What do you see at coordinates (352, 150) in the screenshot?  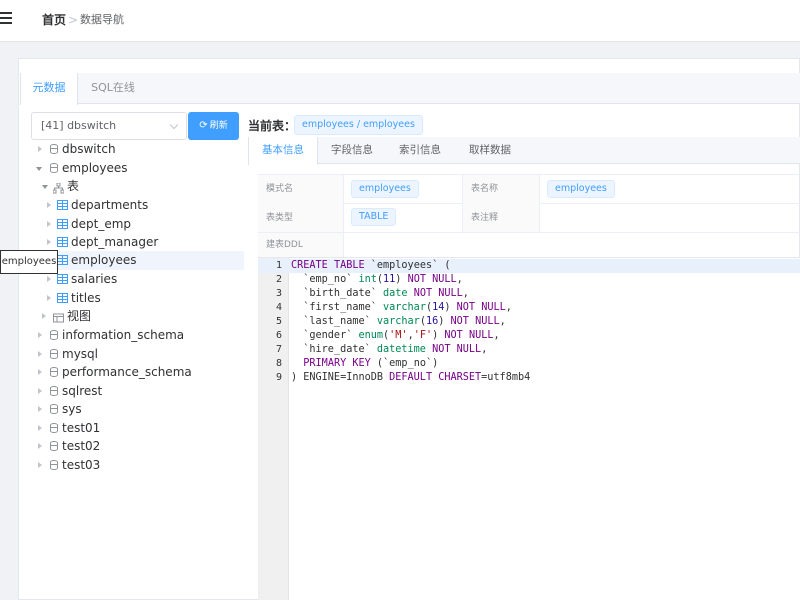 I see `tab-field-info: 字段信息` at bounding box center [352, 150].